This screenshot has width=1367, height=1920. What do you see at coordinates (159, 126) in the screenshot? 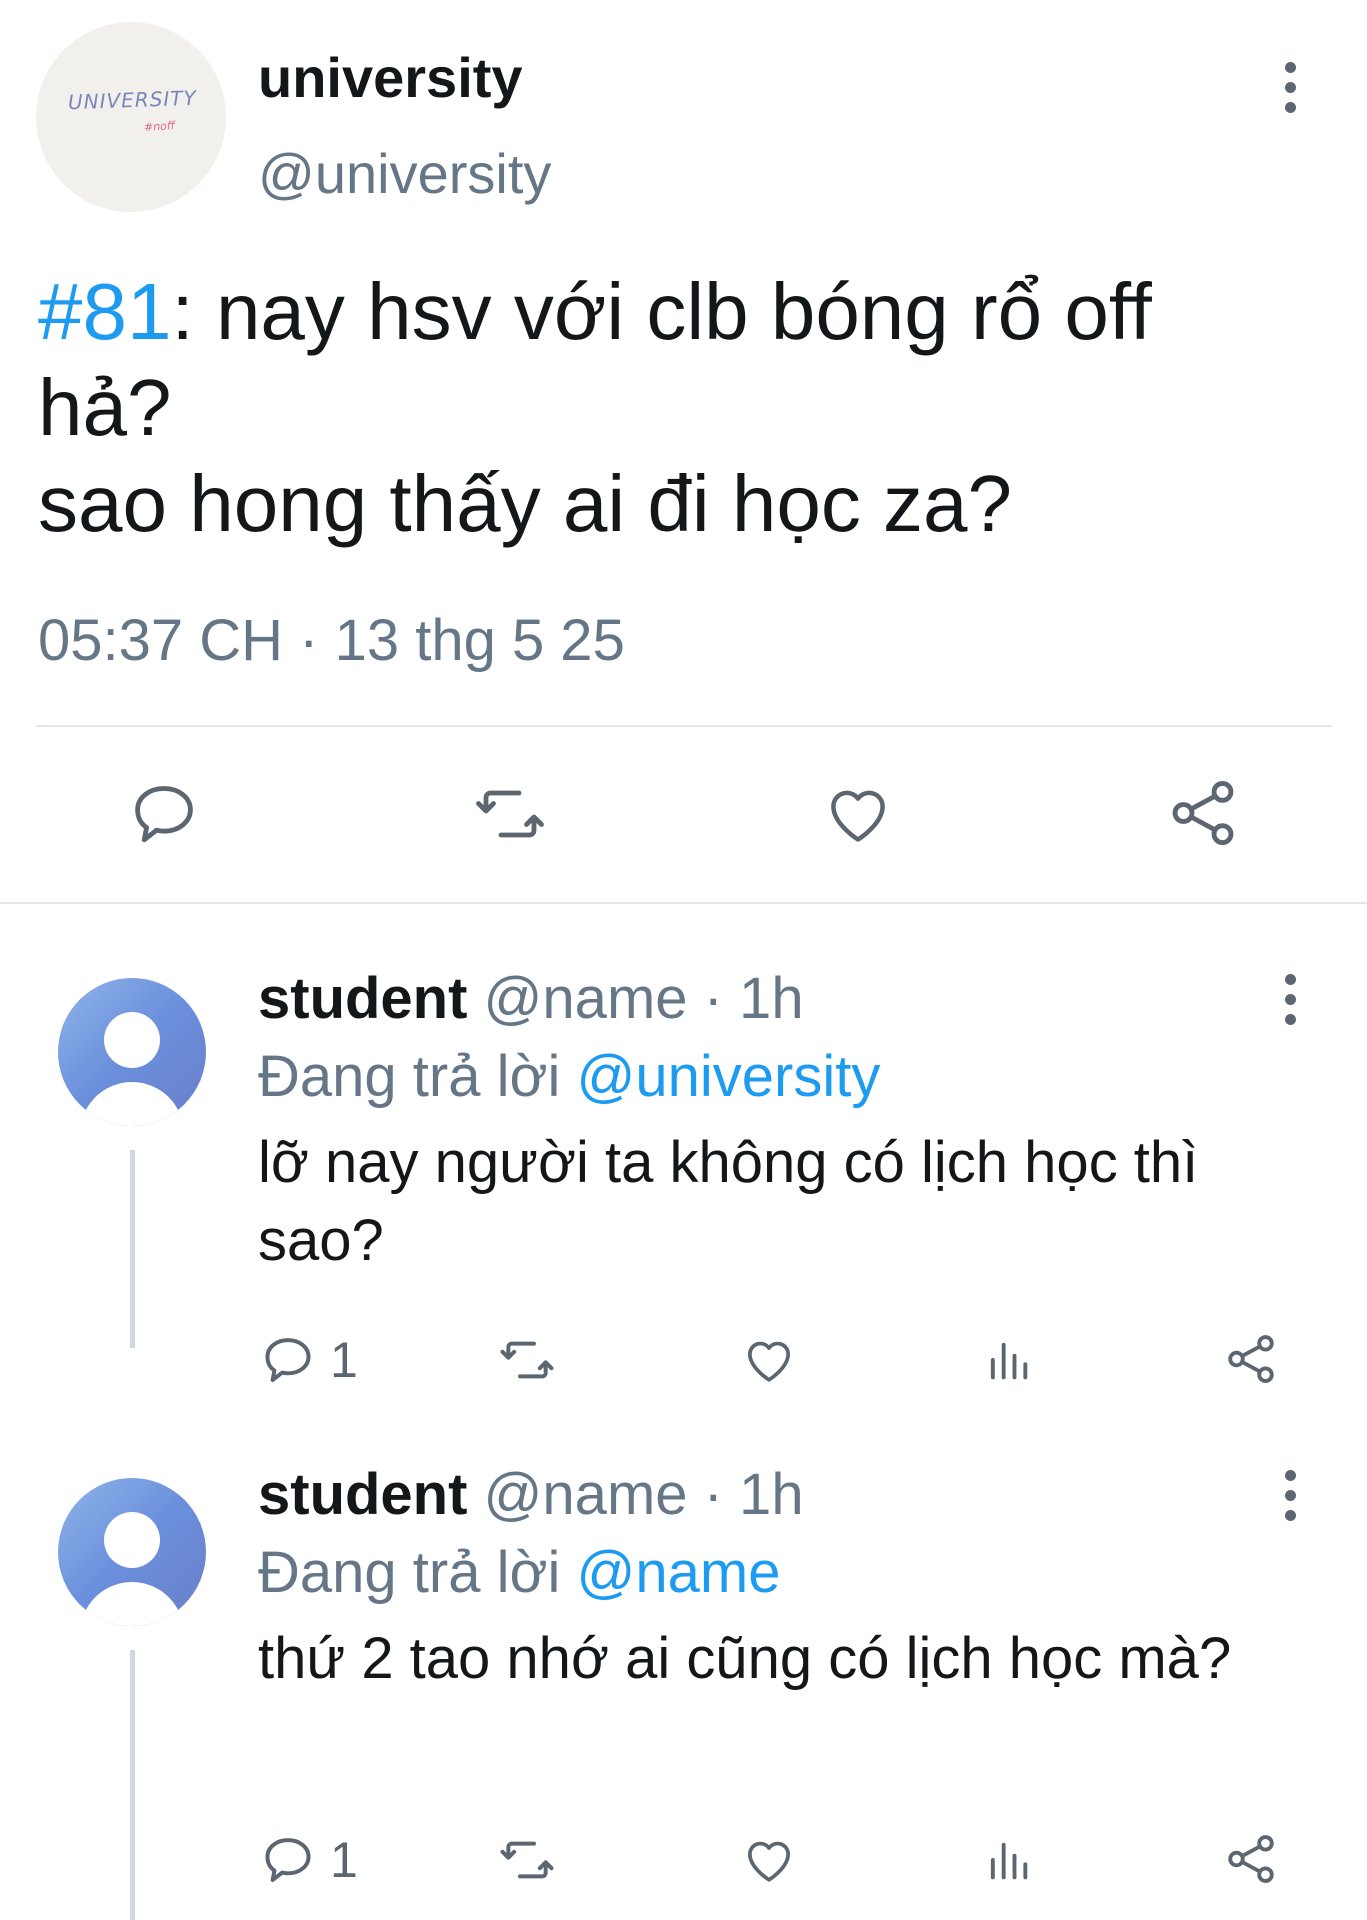
I see `avatar-logo-subtext: #noff` at bounding box center [159, 126].